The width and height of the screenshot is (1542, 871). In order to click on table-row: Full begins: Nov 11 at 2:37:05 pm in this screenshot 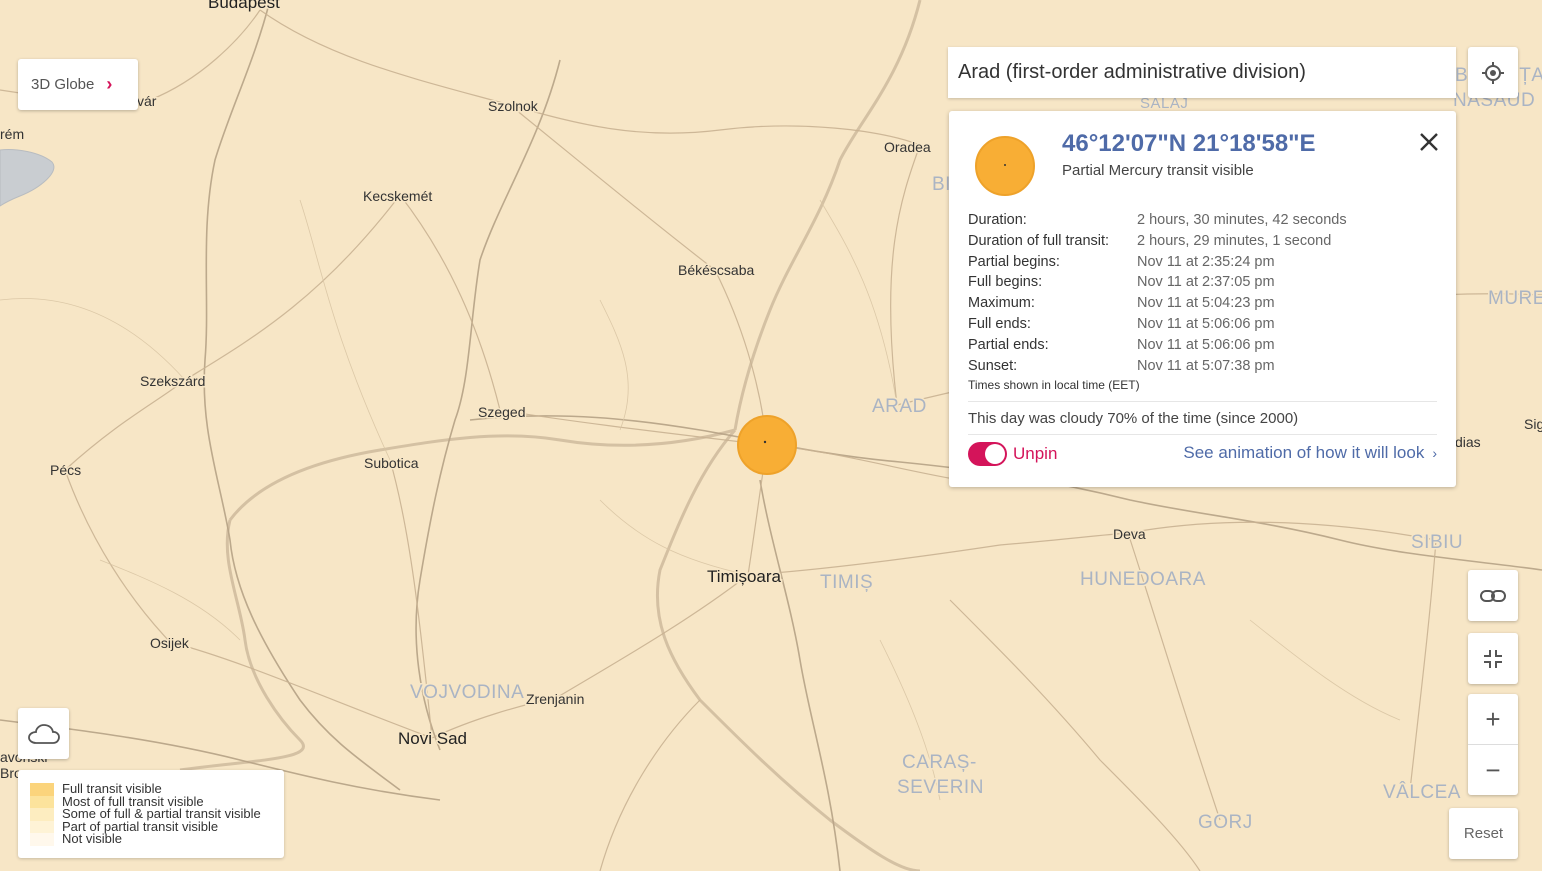, I will do `click(1121, 282)`.